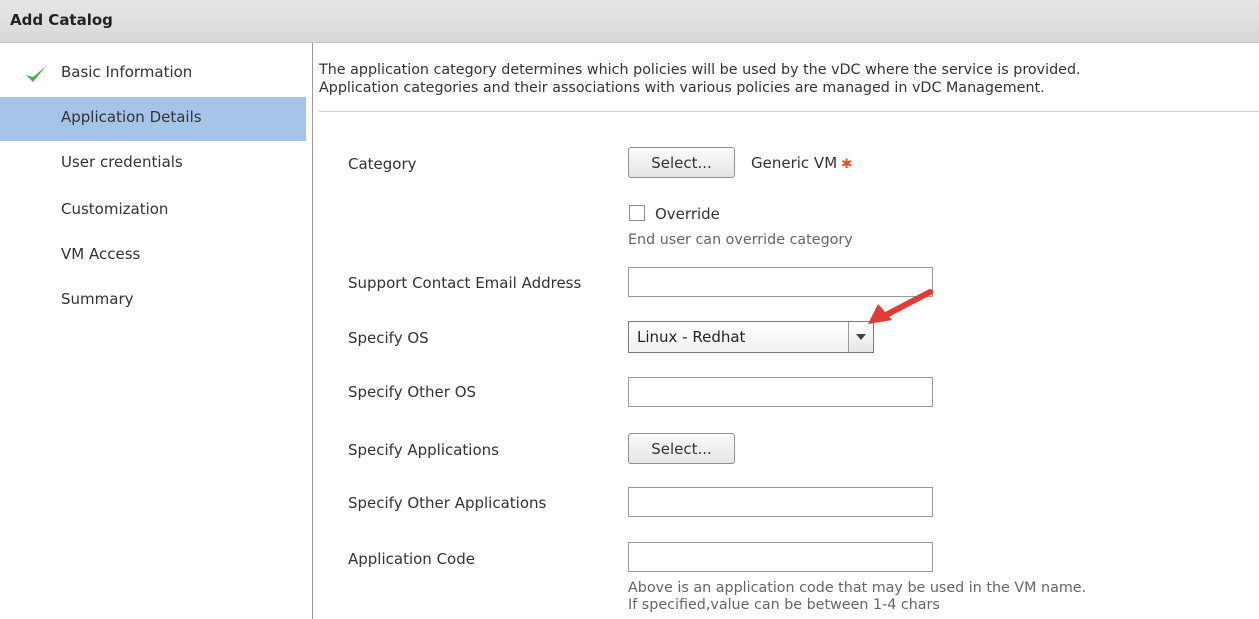  Describe the element at coordinates (411, 559) in the screenshot. I see `application-code-label: Application Code` at that location.